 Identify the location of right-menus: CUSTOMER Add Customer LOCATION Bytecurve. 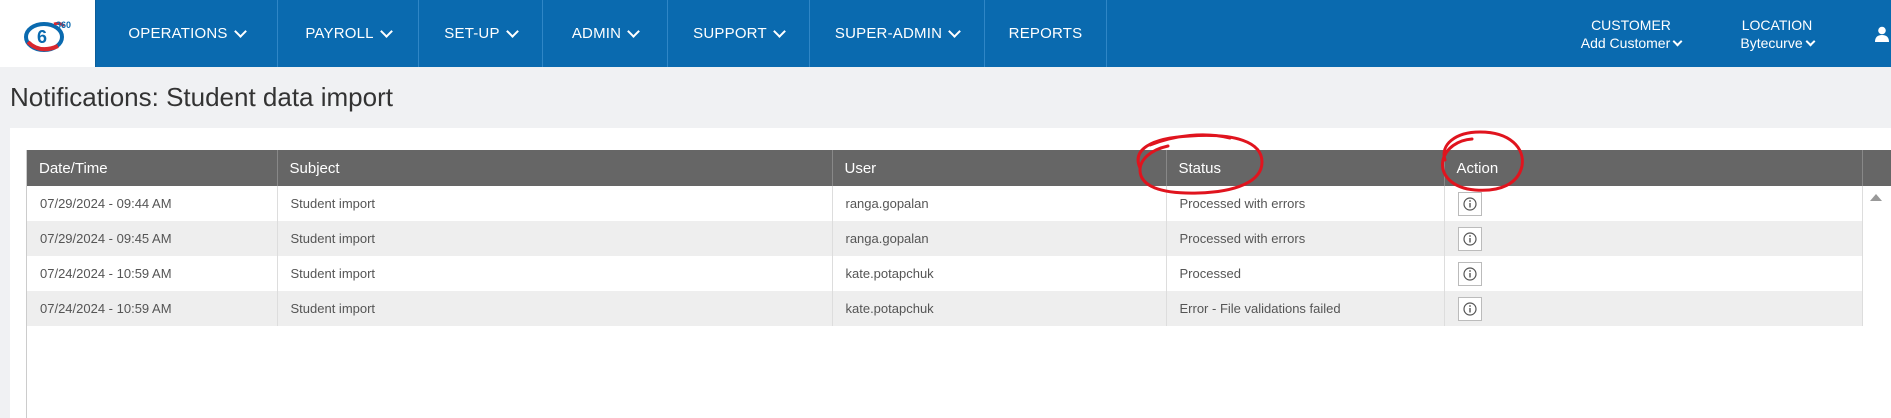
(1723, 33).